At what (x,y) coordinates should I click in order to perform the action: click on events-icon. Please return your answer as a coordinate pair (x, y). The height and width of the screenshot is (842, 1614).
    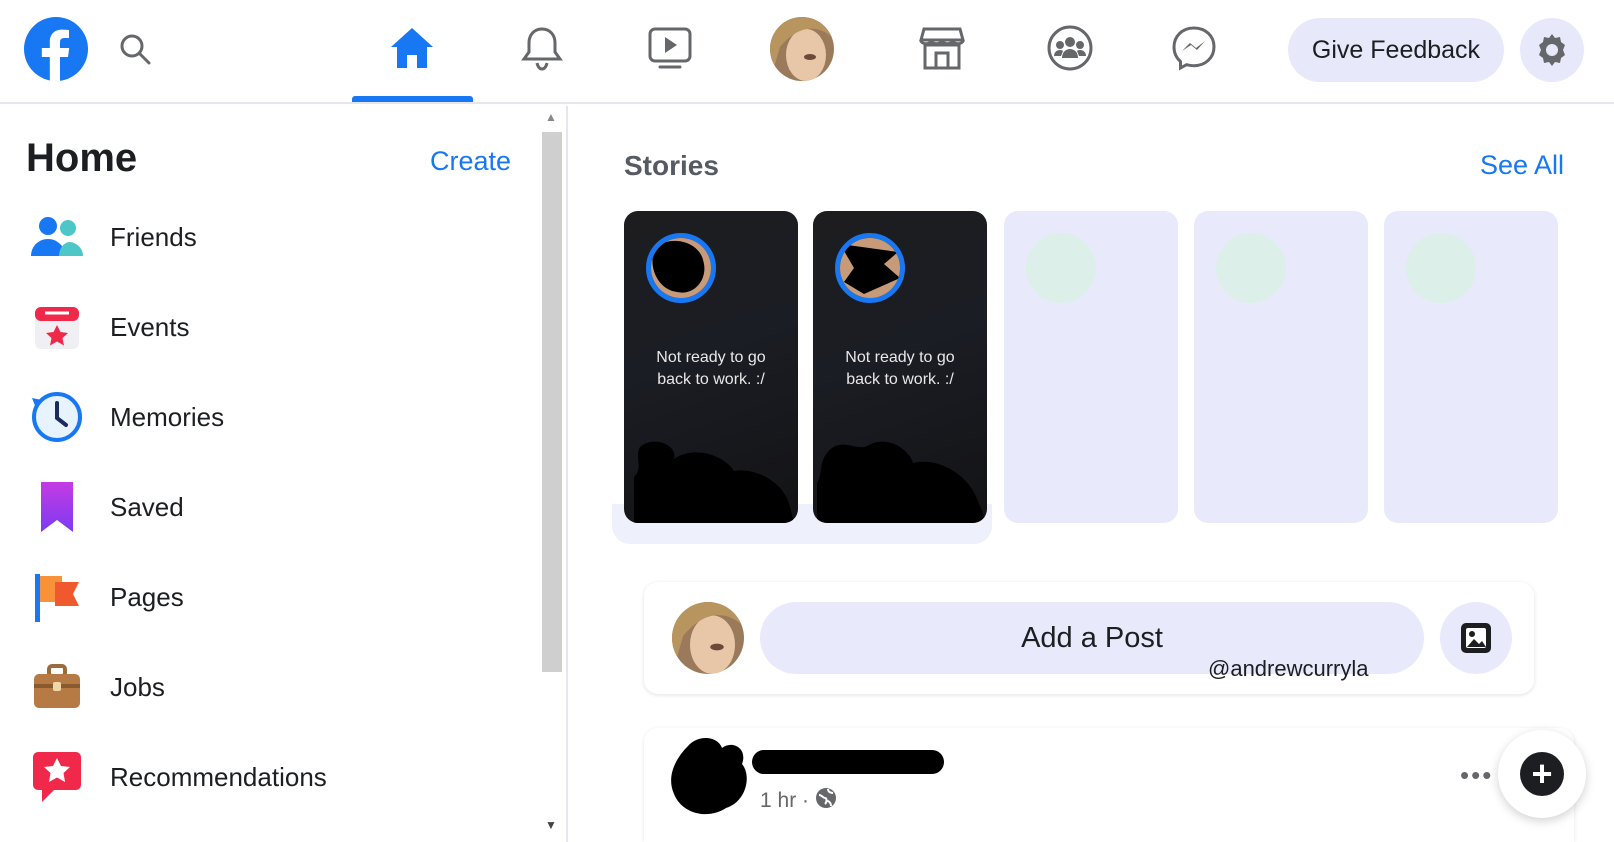
    Looking at the image, I should click on (57, 327).